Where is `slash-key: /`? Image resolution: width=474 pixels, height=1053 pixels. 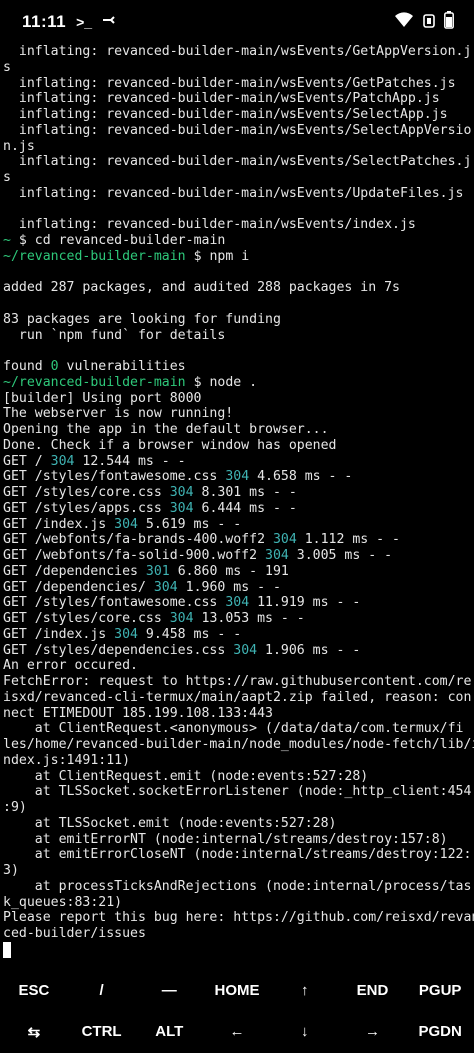
slash-key: / is located at coordinates (102, 990).